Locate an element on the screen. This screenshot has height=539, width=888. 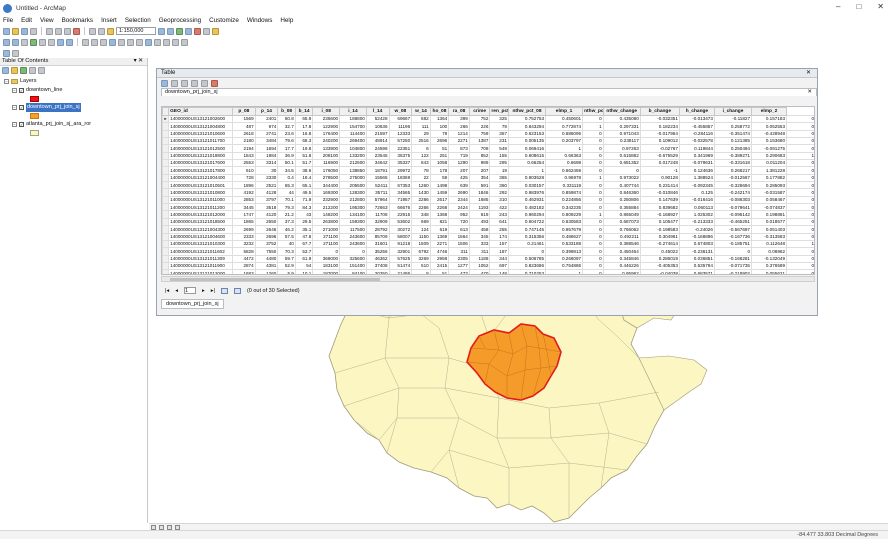
menu-geoprocessing: Geoprocessing is located at coordinates (180, 20).